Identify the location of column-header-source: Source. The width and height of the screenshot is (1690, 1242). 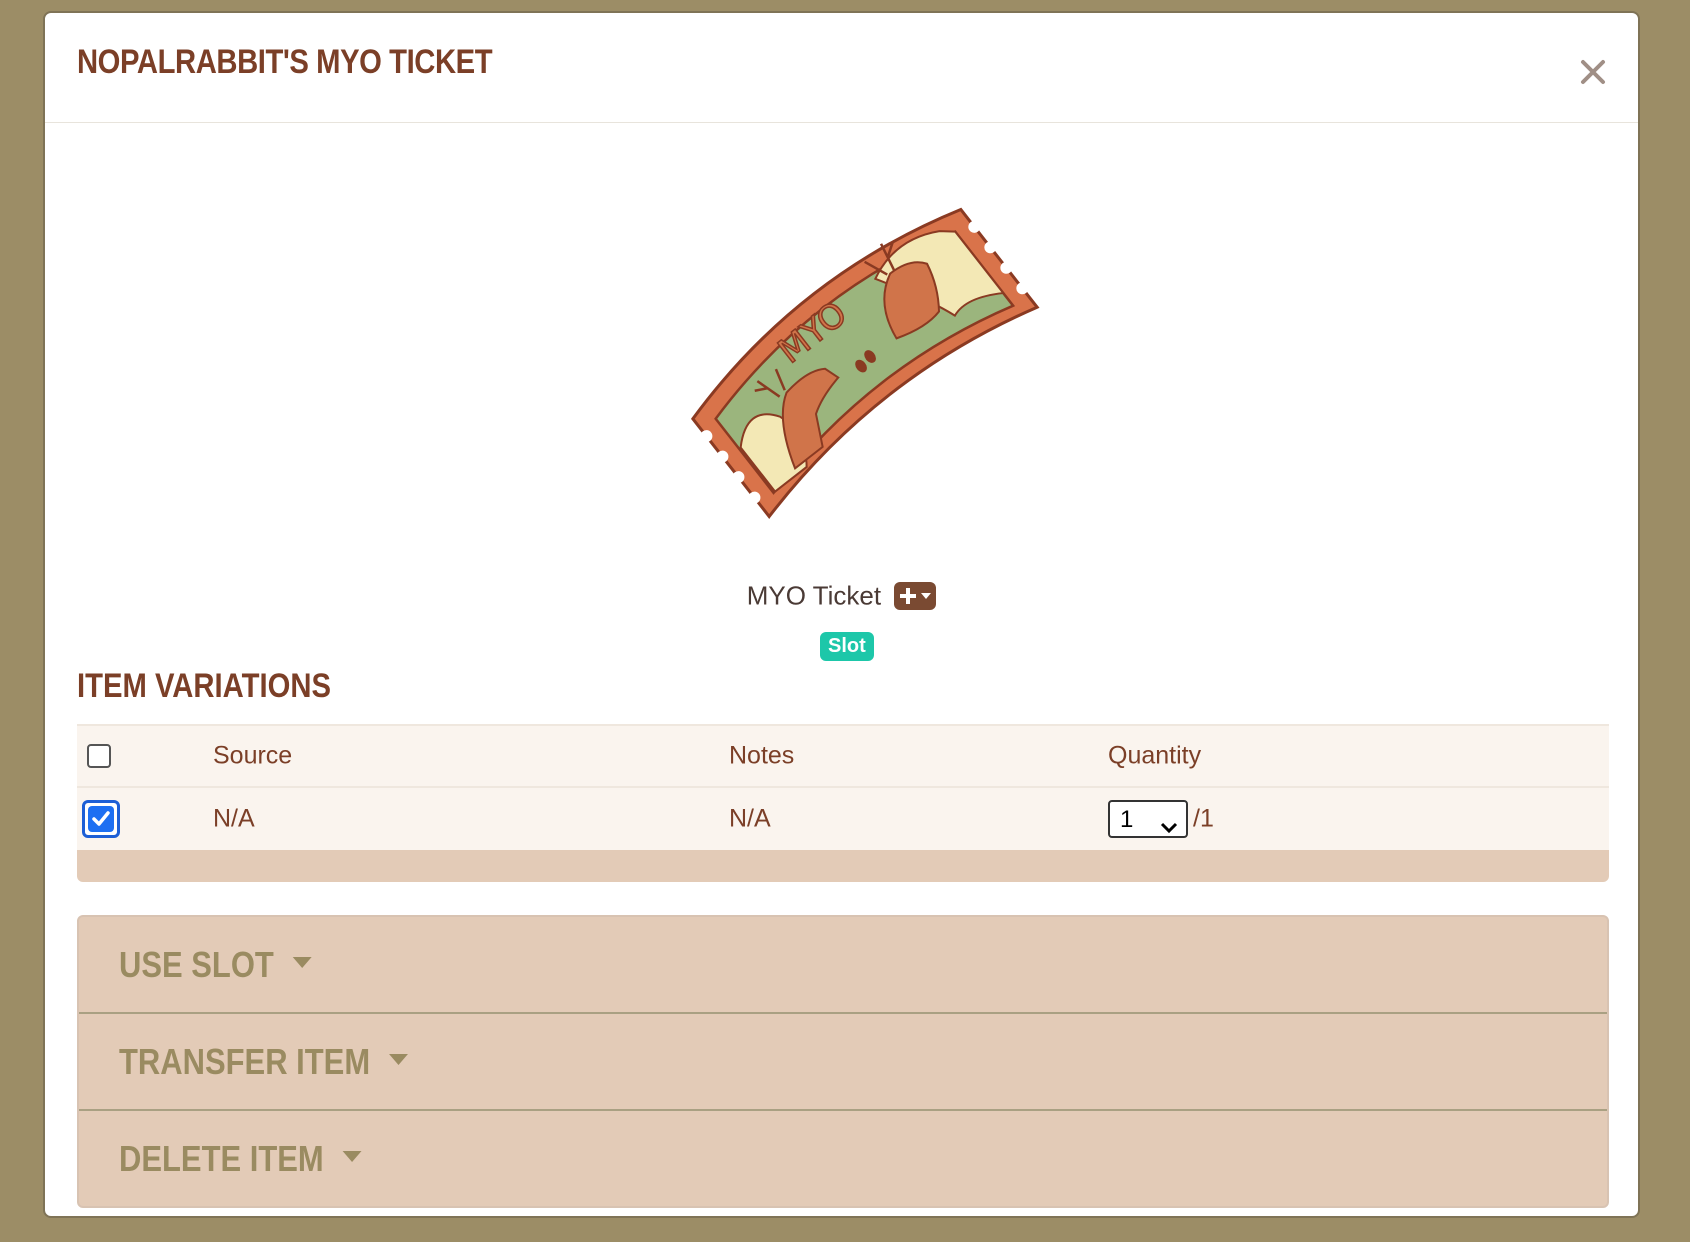
(253, 755).